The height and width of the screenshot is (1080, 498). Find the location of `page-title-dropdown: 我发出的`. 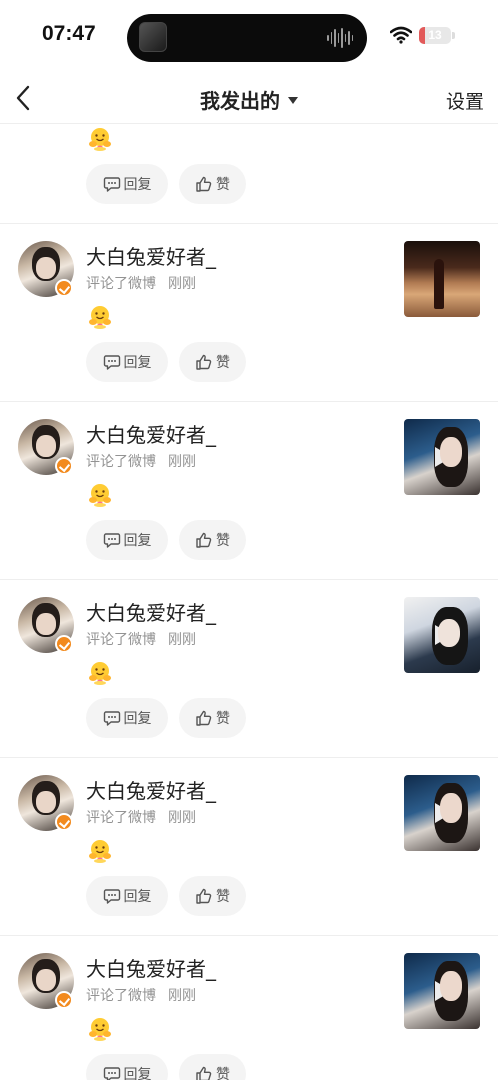

page-title-dropdown: 我发出的 is located at coordinates (249, 99).